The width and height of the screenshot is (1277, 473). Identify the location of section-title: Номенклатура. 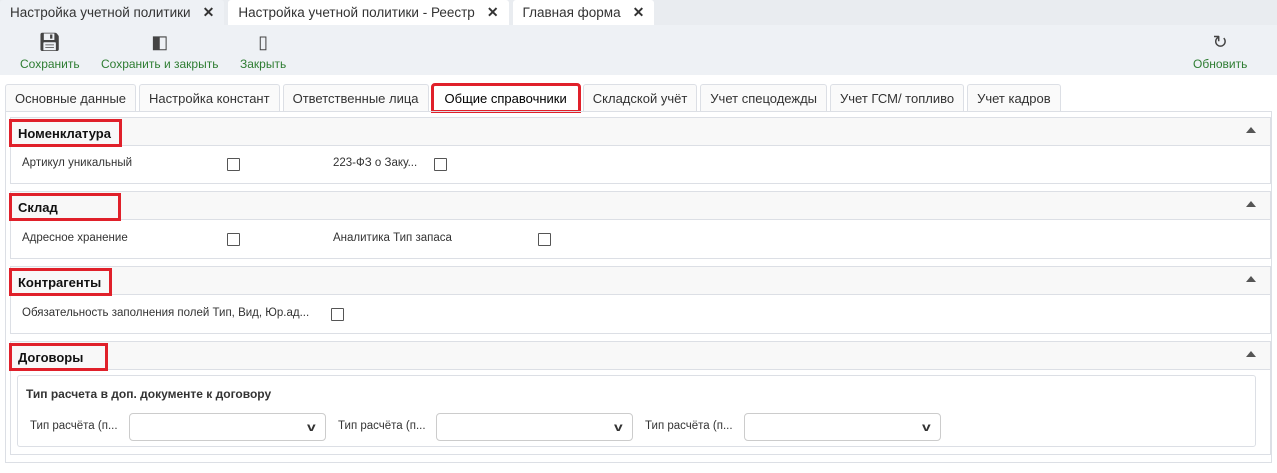
(65, 133).